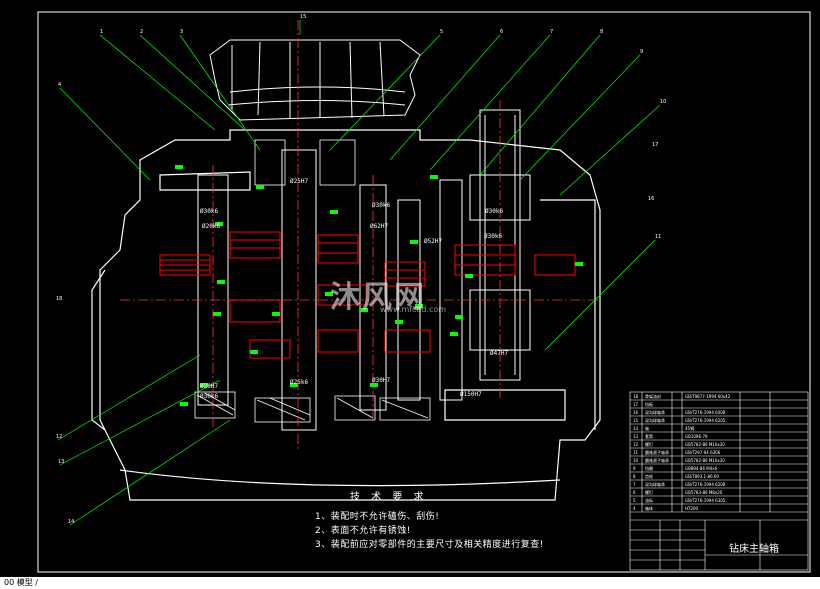  I want to click on dimension-label: Ø62H7, so click(379, 226).